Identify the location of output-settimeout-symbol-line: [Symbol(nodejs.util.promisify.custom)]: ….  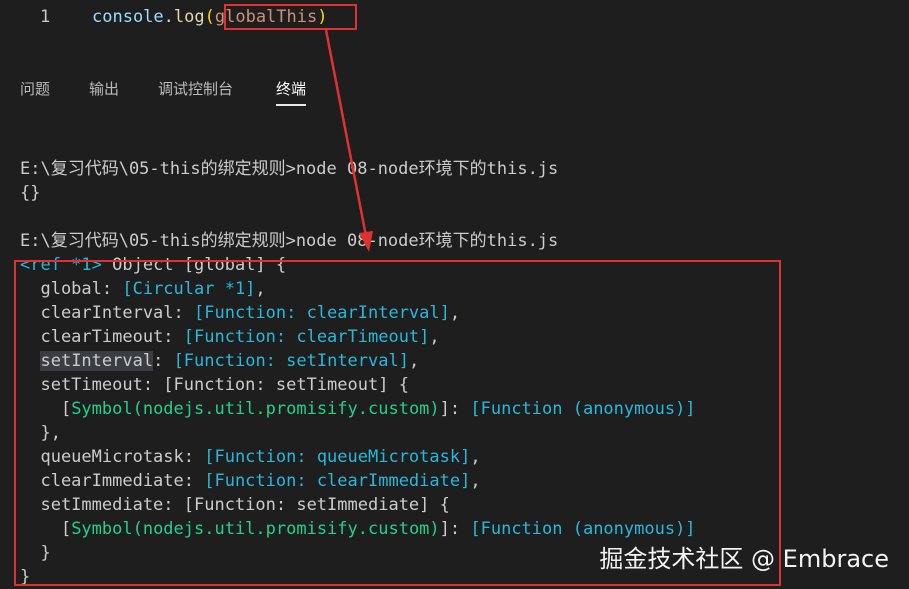
(358, 409).